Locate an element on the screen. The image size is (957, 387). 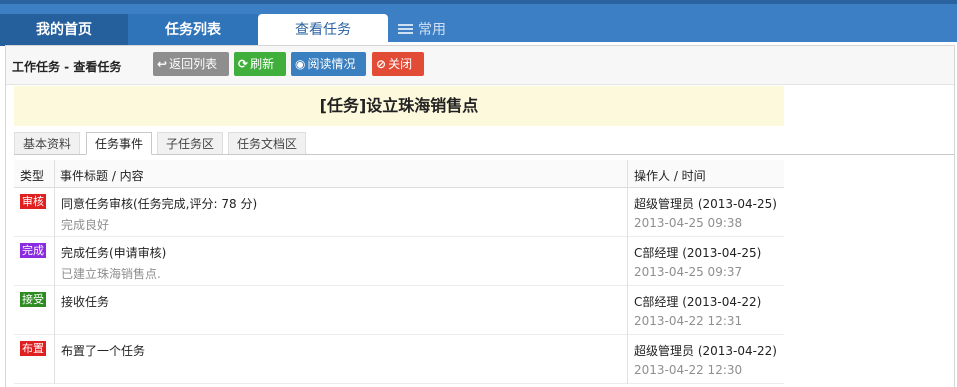
tab-view-task: 查看任务 is located at coordinates (323, 30).